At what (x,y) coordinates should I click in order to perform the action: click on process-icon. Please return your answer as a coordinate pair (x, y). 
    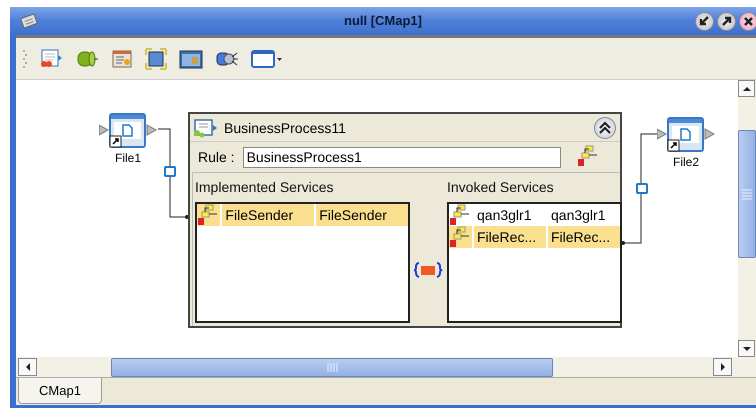
    Looking at the image, I should click on (205, 128).